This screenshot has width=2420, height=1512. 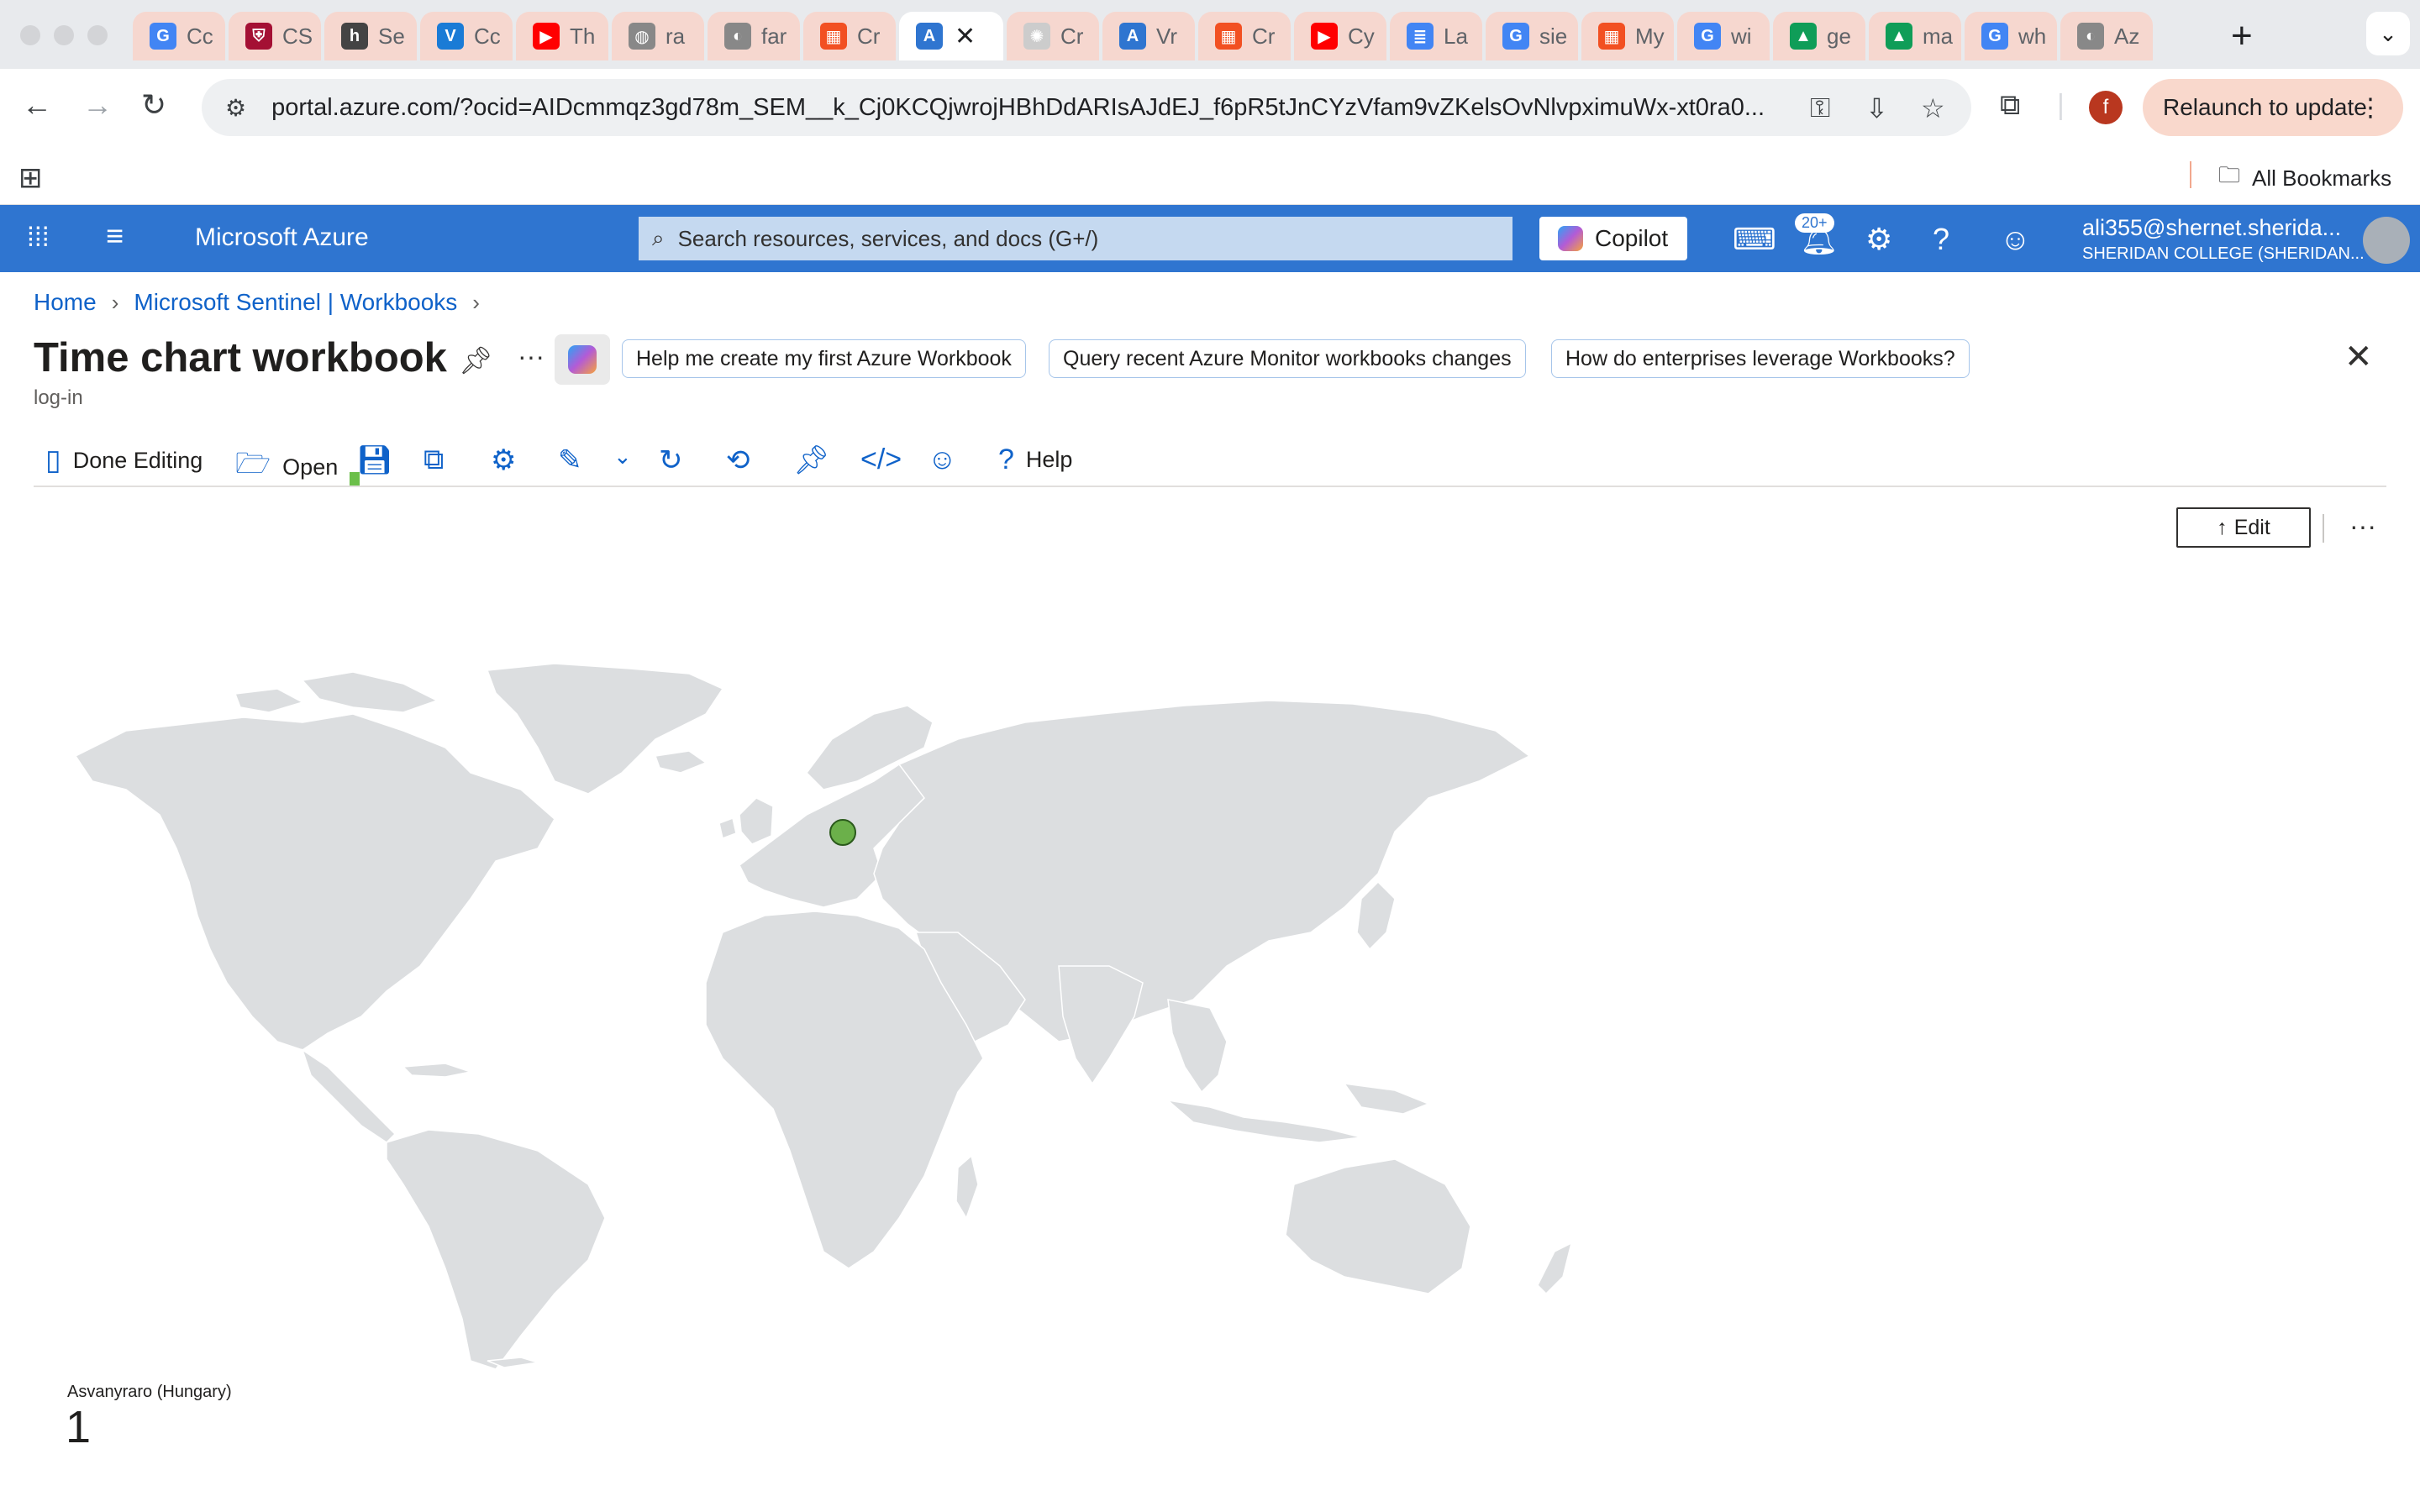 I want to click on browser-tab: A ✕, so click(x=951, y=36).